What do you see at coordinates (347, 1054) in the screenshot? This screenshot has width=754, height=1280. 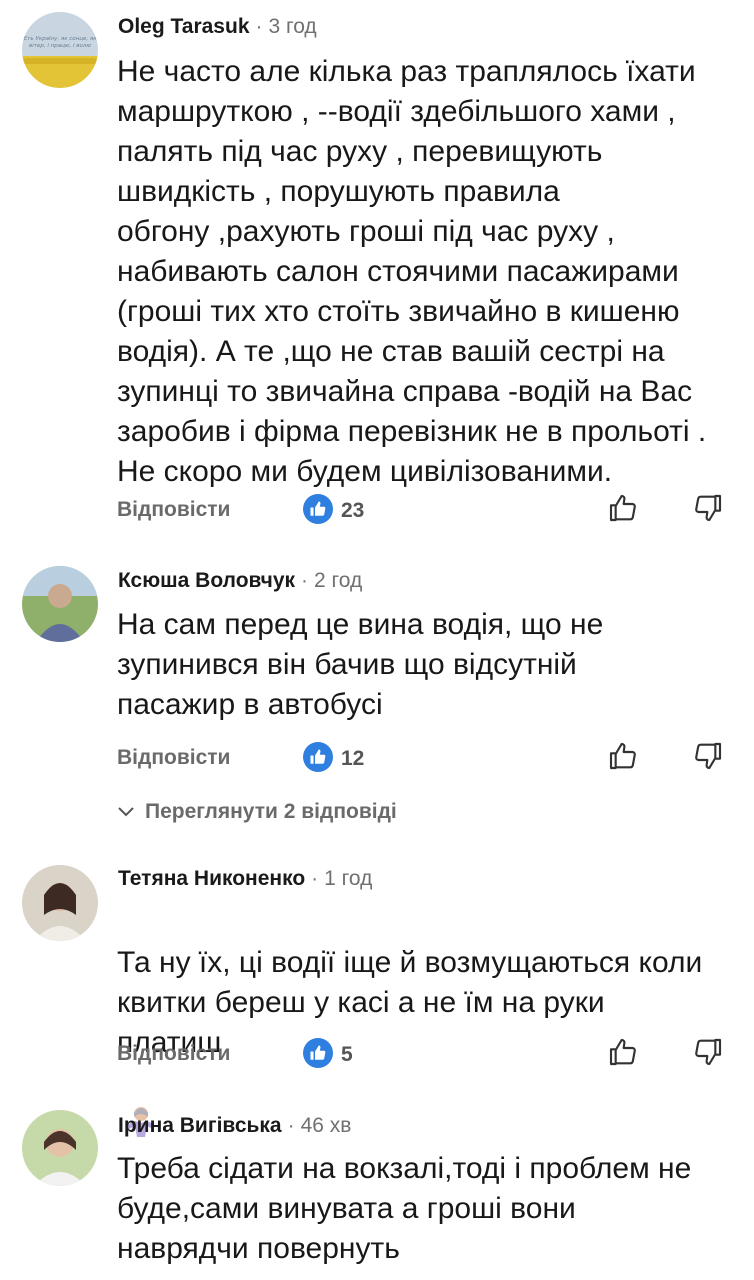 I see `like-count: 5` at bounding box center [347, 1054].